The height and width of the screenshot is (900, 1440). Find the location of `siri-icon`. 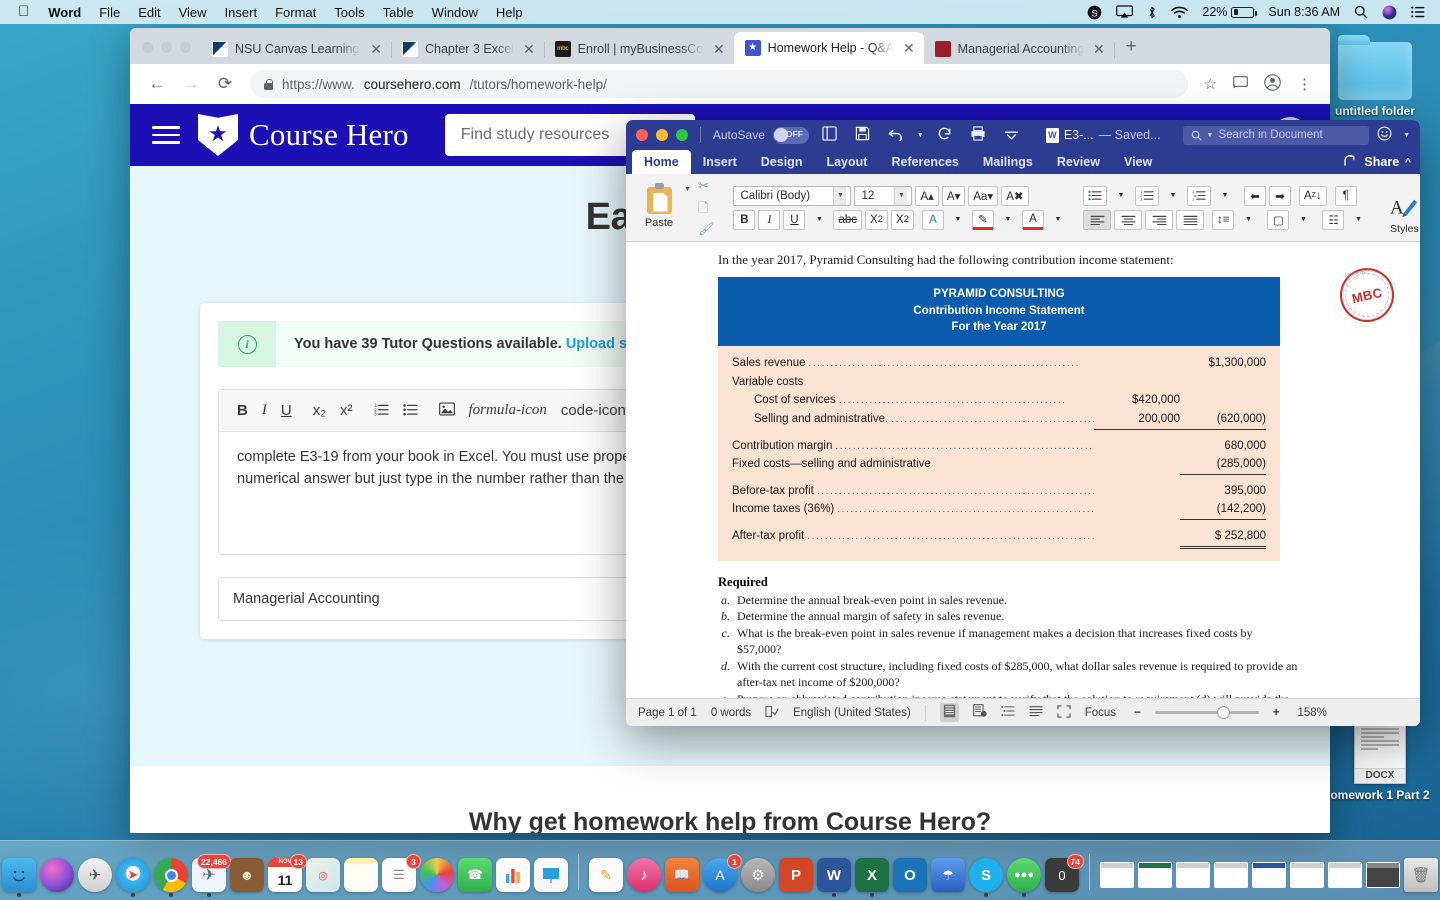

siri-icon is located at coordinates (1389, 12).